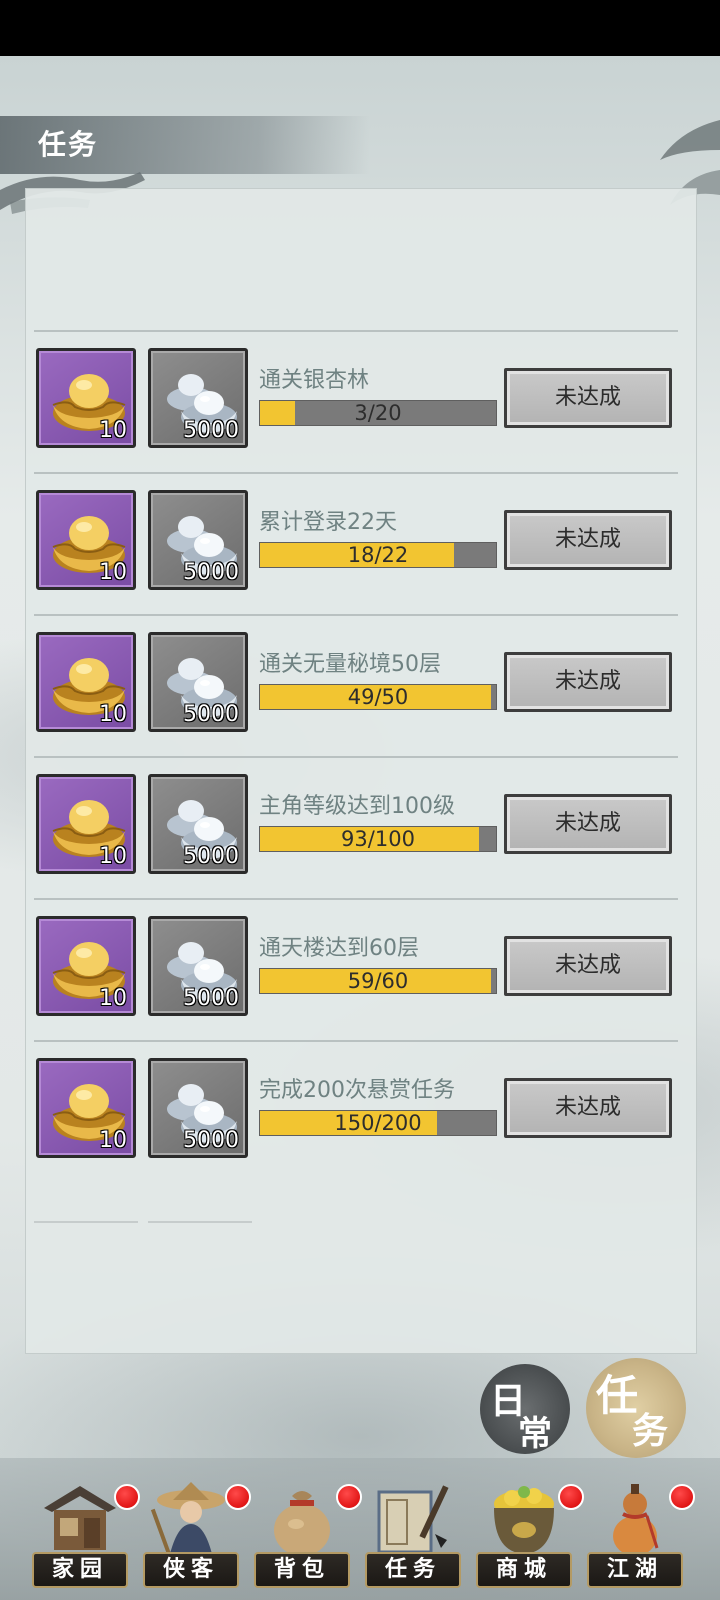 This screenshot has width=720, height=1600. What do you see at coordinates (524, 1570) in the screenshot?
I see `nav-label: 商城` at bounding box center [524, 1570].